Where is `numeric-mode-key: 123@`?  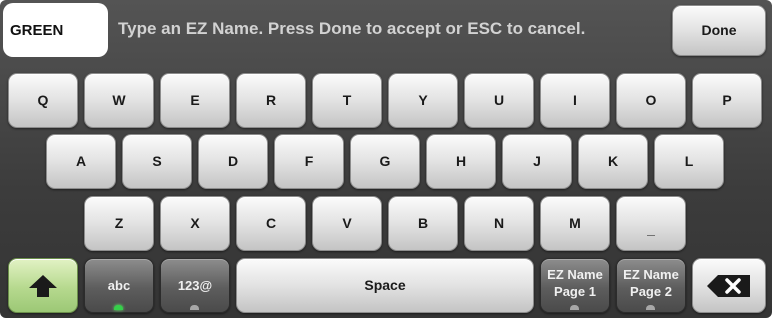 numeric-mode-key: 123@ is located at coordinates (195, 285).